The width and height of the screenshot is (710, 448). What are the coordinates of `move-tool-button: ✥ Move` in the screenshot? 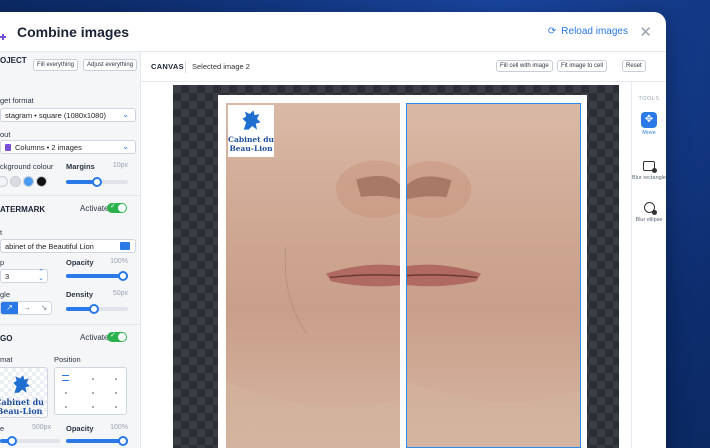 It's located at (649, 124).